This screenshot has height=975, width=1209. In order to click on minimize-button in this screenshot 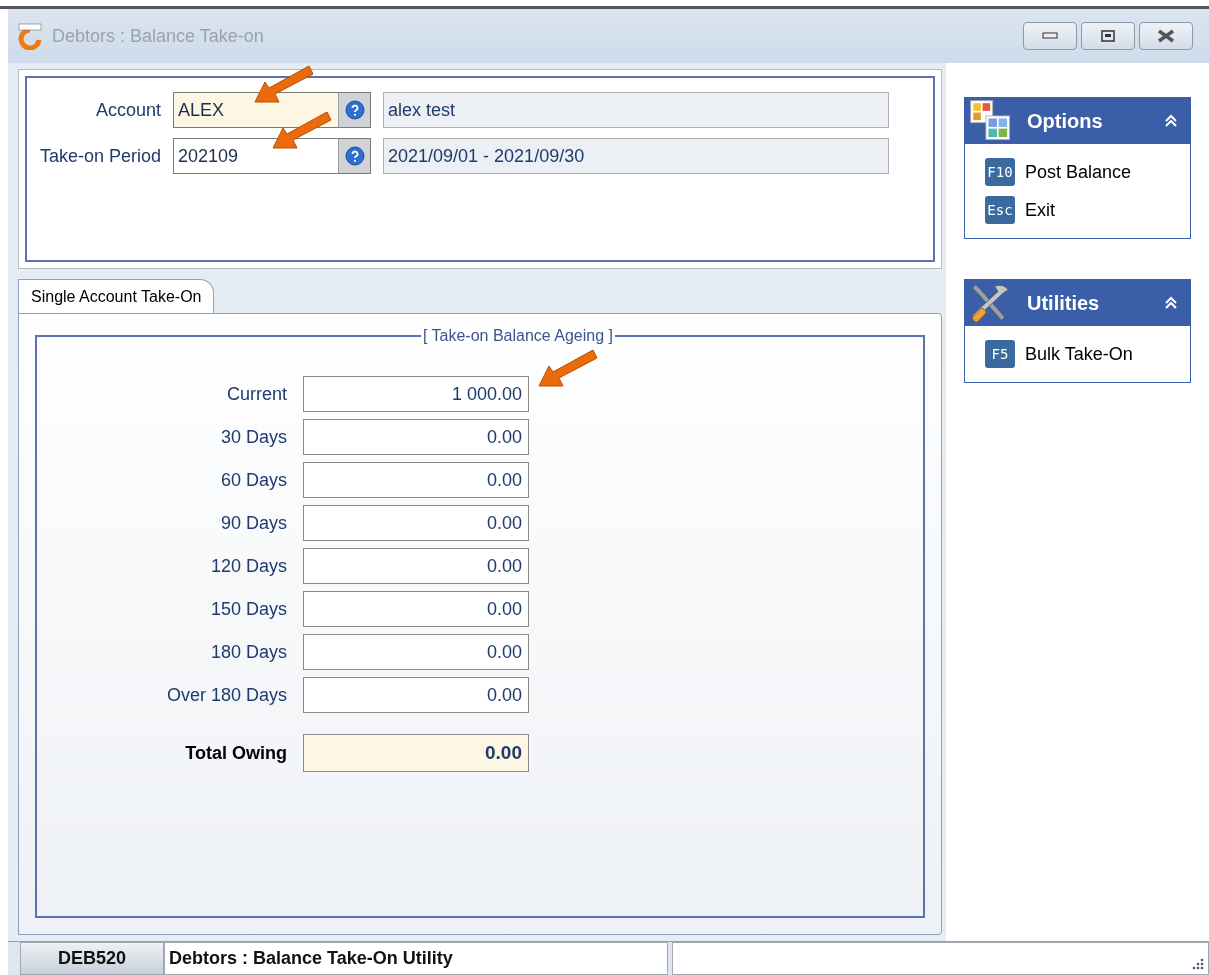, I will do `click(1050, 36)`.